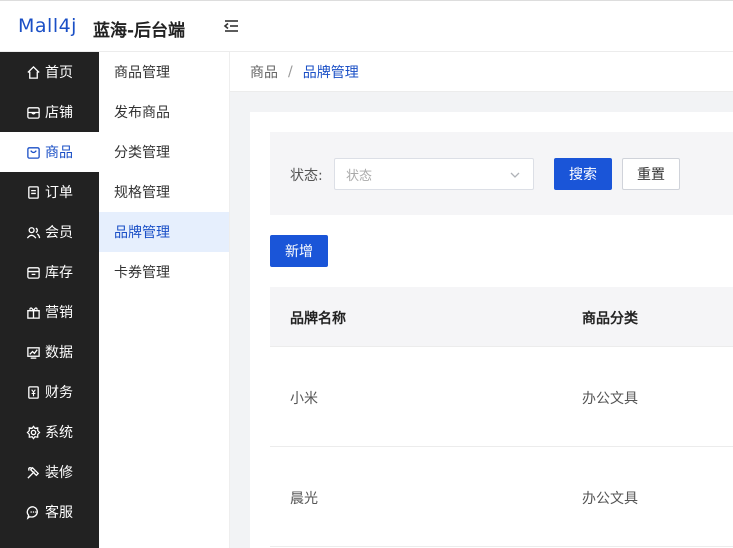 The height and width of the screenshot is (548, 733). I want to click on cell-brand-name: 小米, so click(304, 399).